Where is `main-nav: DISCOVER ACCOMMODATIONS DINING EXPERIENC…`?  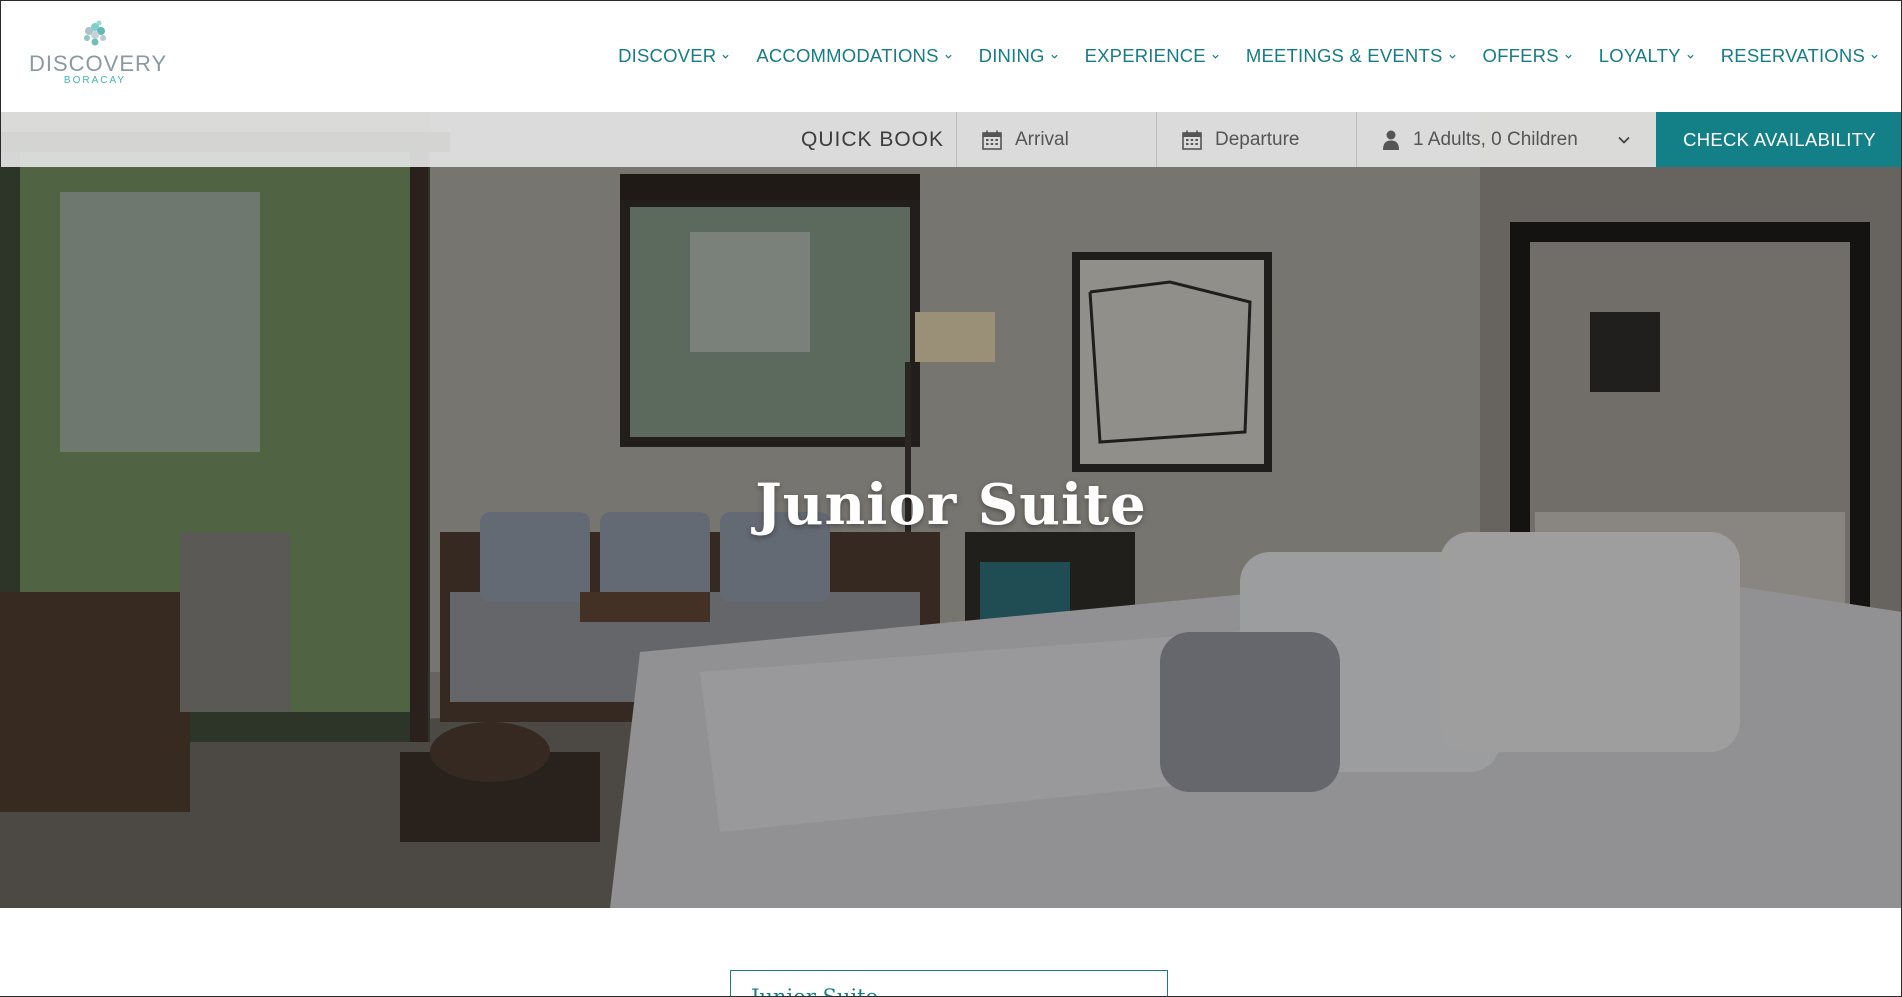
main-nav: DISCOVER ACCOMMODATIONS DINING EXPERIENC… is located at coordinates (1248, 56).